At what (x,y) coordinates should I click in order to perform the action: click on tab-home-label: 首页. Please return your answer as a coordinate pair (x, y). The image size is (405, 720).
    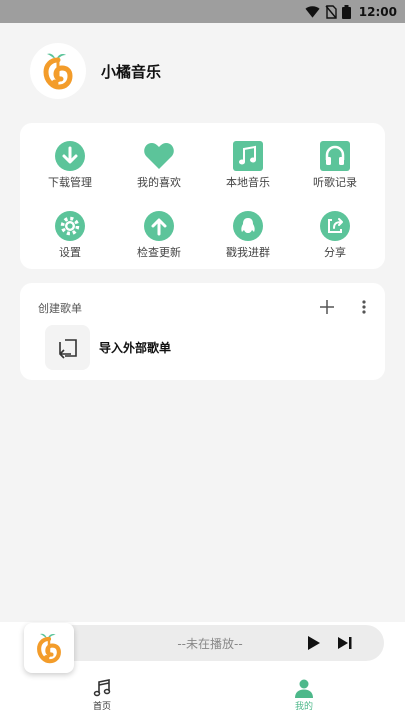
    Looking at the image, I should click on (101, 707).